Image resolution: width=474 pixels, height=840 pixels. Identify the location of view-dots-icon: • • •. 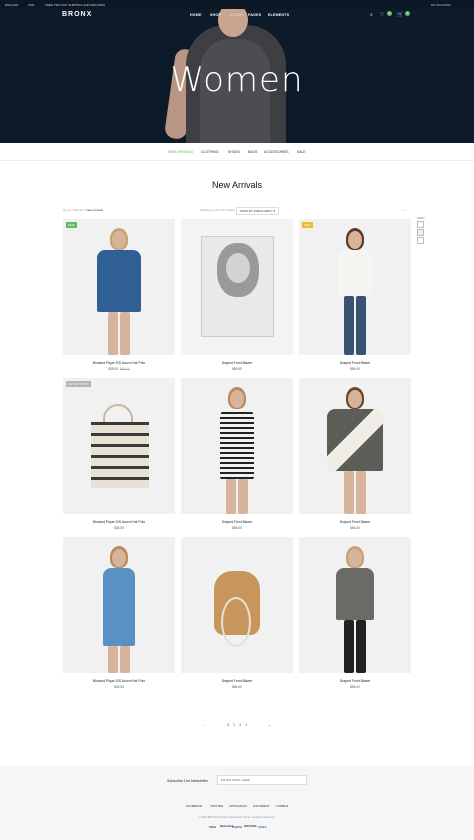
(403, 210).